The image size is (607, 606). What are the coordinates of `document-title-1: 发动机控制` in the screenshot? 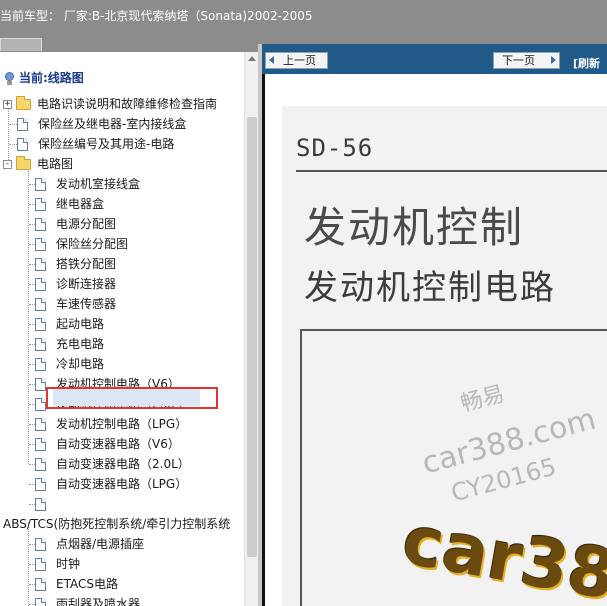 It's located at (414, 227).